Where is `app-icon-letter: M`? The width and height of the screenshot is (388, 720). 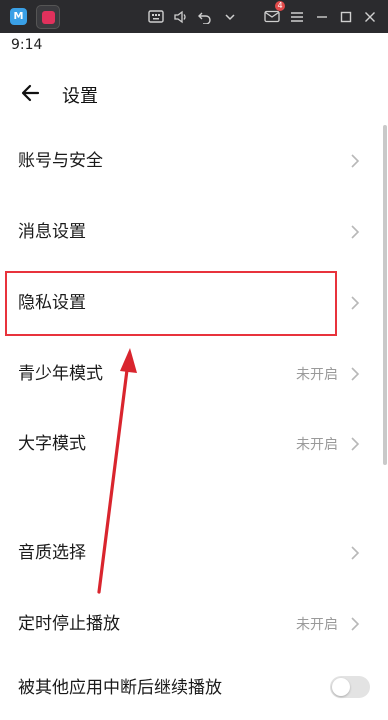 app-icon-letter: M is located at coordinates (18, 16).